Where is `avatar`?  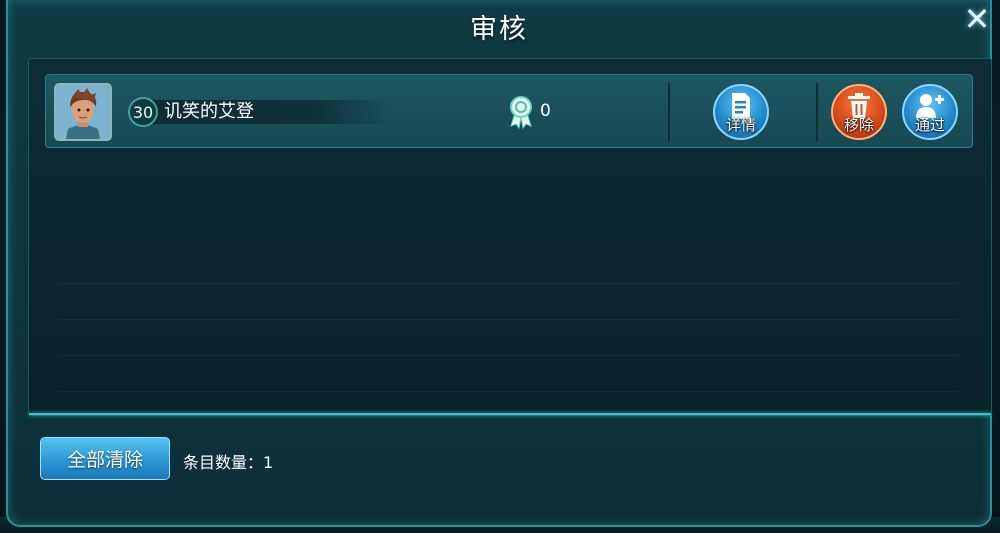 avatar is located at coordinates (83, 112).